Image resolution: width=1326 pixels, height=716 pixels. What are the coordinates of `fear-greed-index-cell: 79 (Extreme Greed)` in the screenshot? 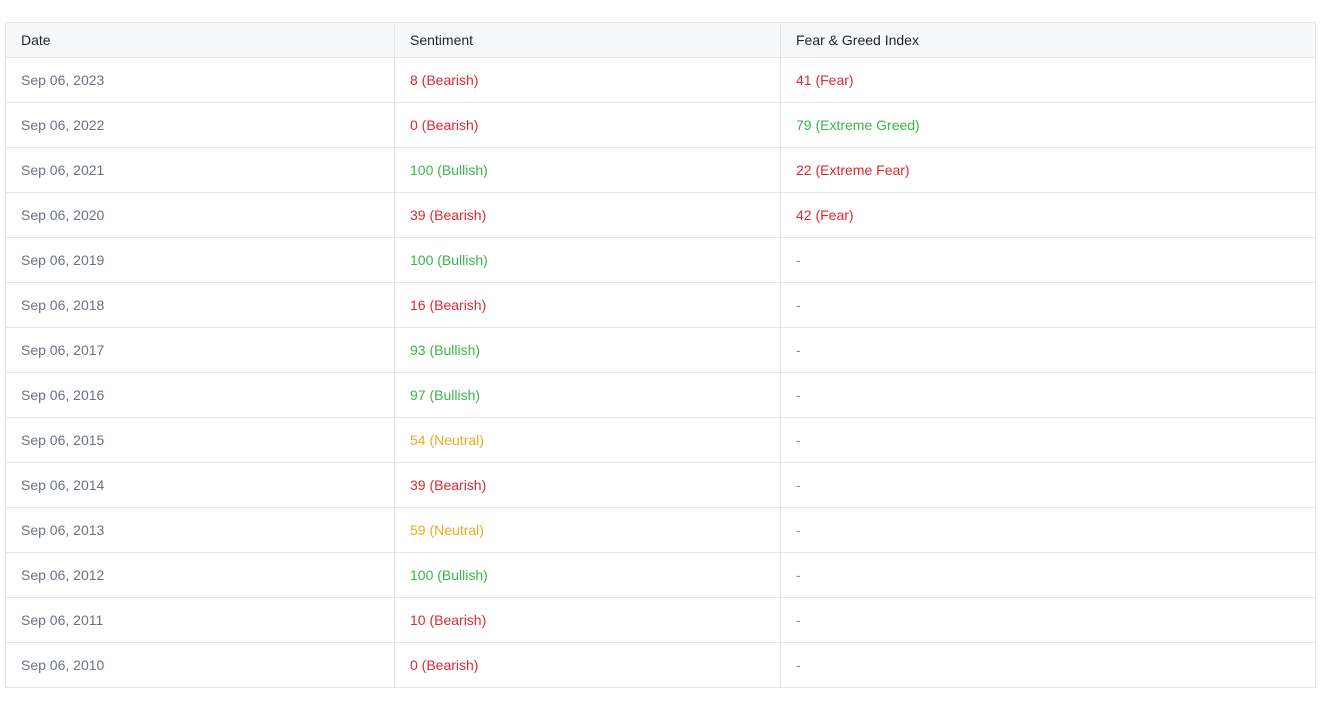 It's located at (1048, 125).